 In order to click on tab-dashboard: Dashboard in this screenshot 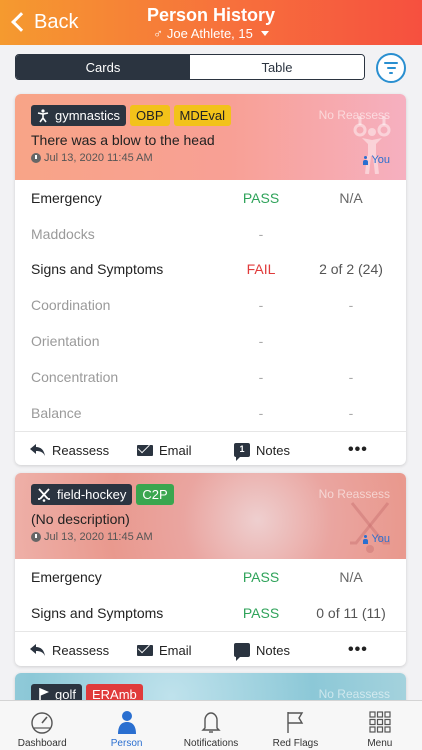, I will do `click(42, 725)`.